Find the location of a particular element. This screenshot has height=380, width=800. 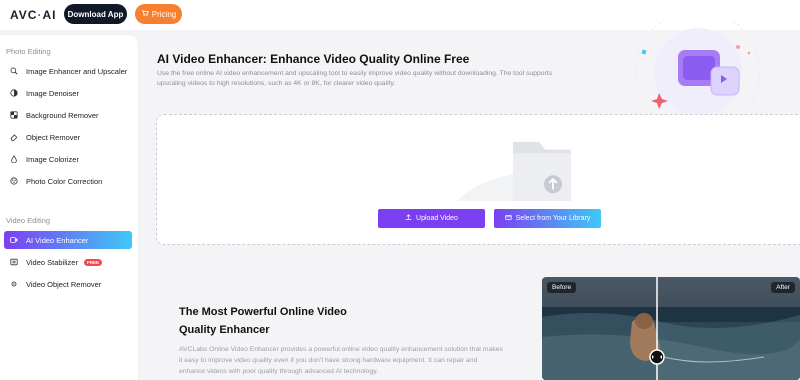

sidebar-item-photo-color-correction: Photo Color Correction is located at coordinates (68, 181).